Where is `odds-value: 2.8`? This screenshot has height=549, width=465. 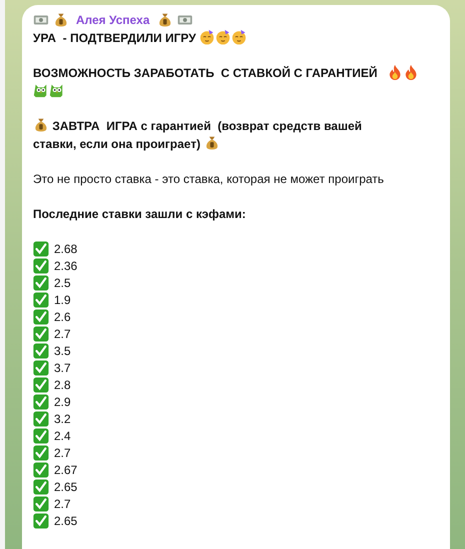
odds-value: 2.8 is located at coordinates (62, 385).